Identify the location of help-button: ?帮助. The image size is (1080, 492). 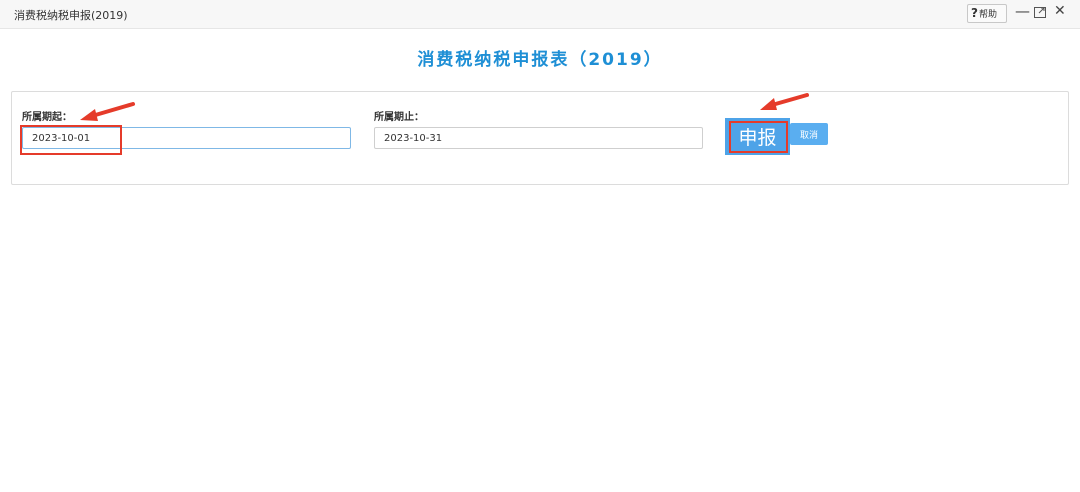
(987, 13).